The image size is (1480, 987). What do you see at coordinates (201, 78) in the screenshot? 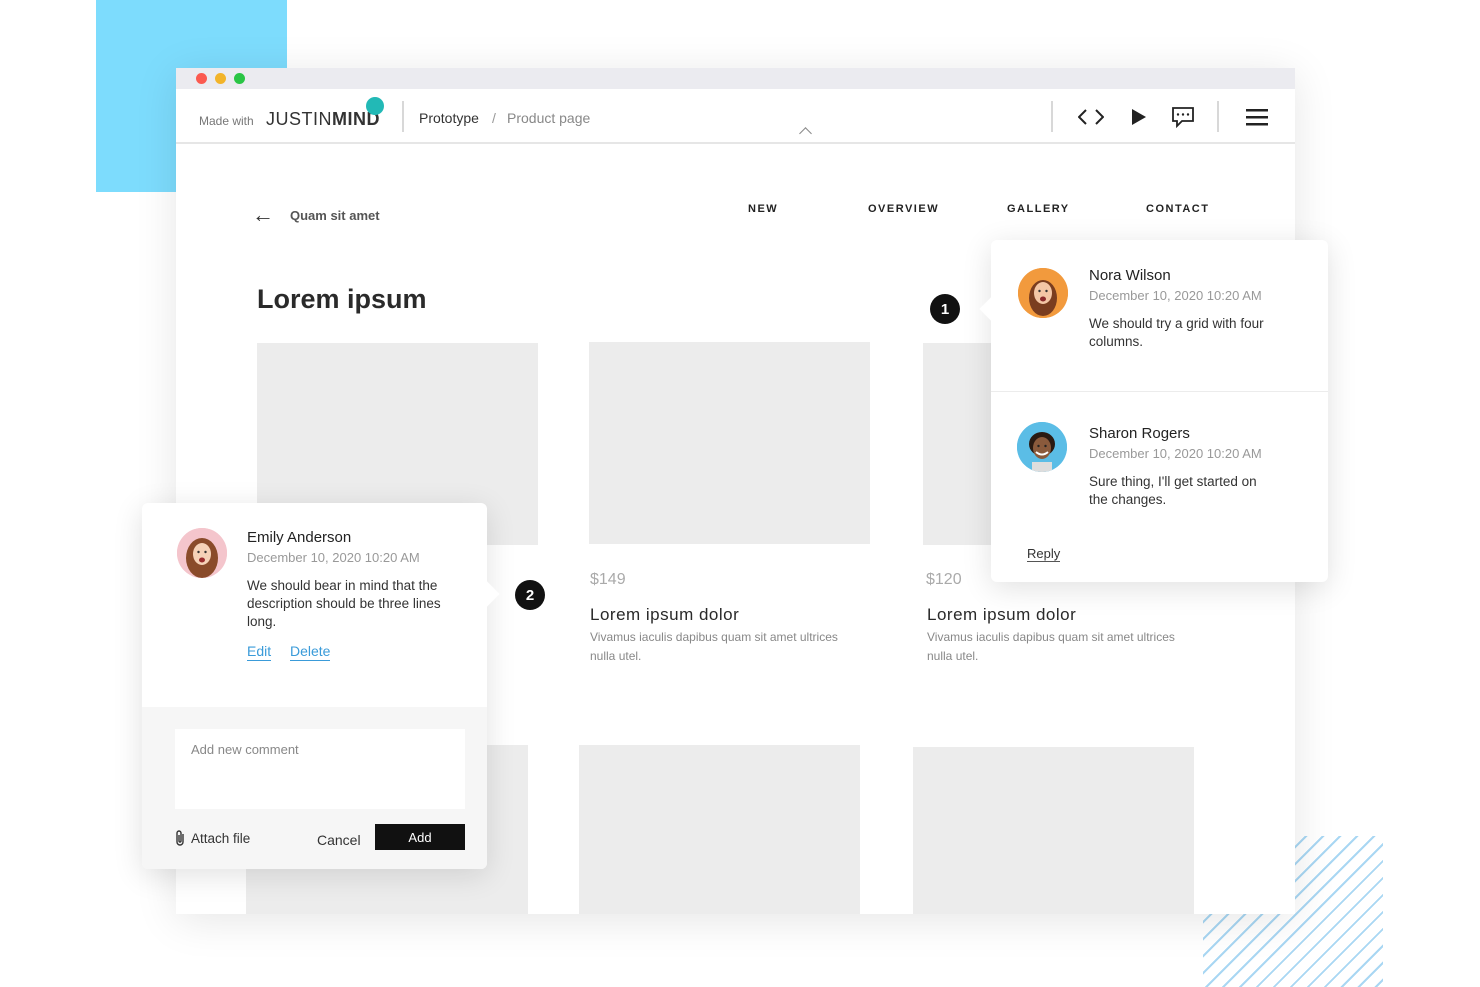
I see `close-window-button` at bounding box center [201, 78].